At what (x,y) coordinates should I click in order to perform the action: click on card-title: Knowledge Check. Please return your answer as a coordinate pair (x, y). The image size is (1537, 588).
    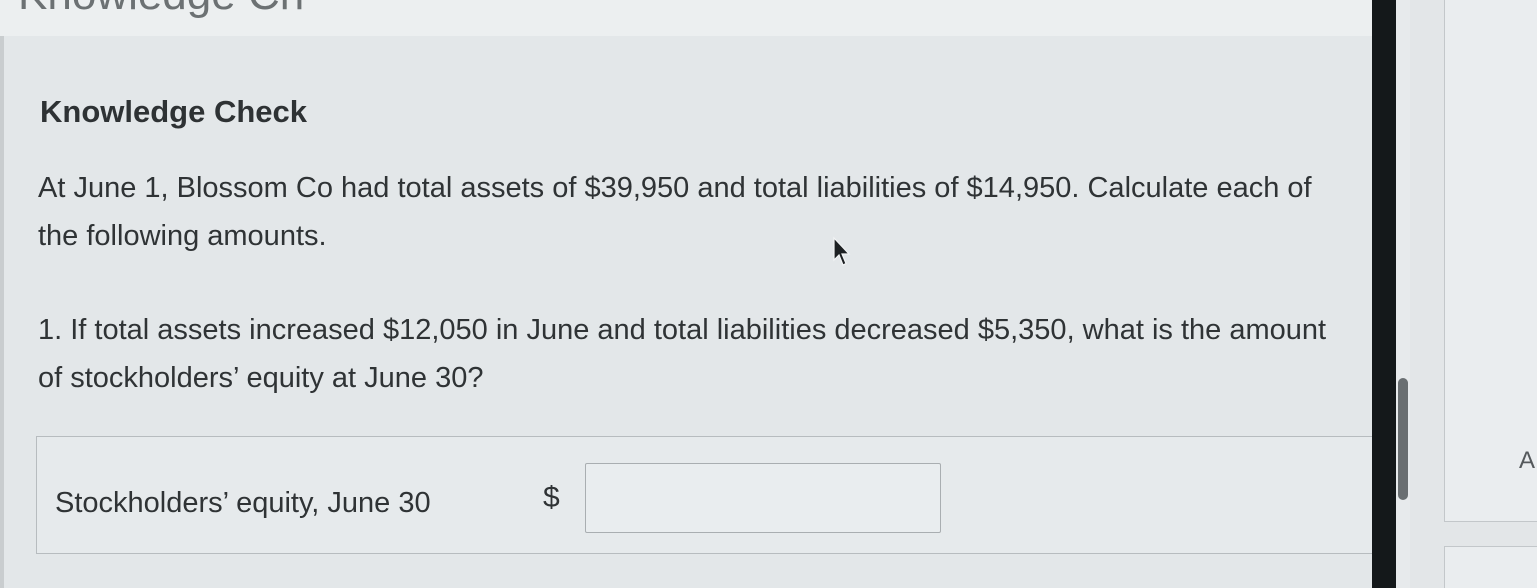
    Looking at the image, I should click on (173, 111).